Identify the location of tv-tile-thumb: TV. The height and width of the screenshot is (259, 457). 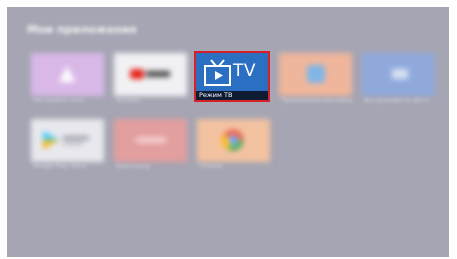
(232, 72).